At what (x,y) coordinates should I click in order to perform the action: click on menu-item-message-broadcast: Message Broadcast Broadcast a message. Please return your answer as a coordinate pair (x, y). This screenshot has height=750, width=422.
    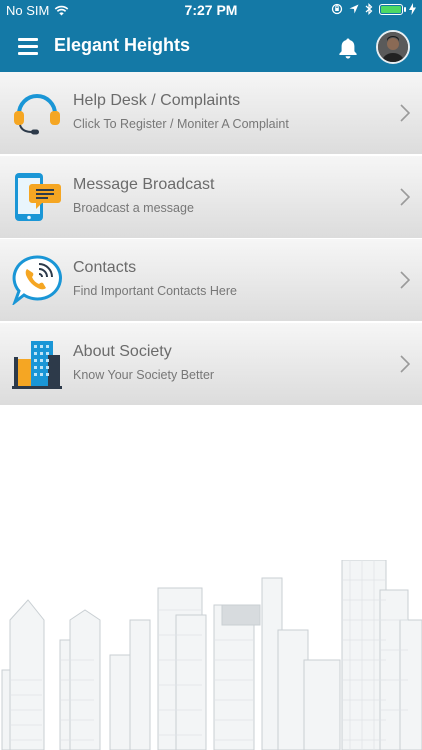
    Looking at the image, I should click on (211, 196).